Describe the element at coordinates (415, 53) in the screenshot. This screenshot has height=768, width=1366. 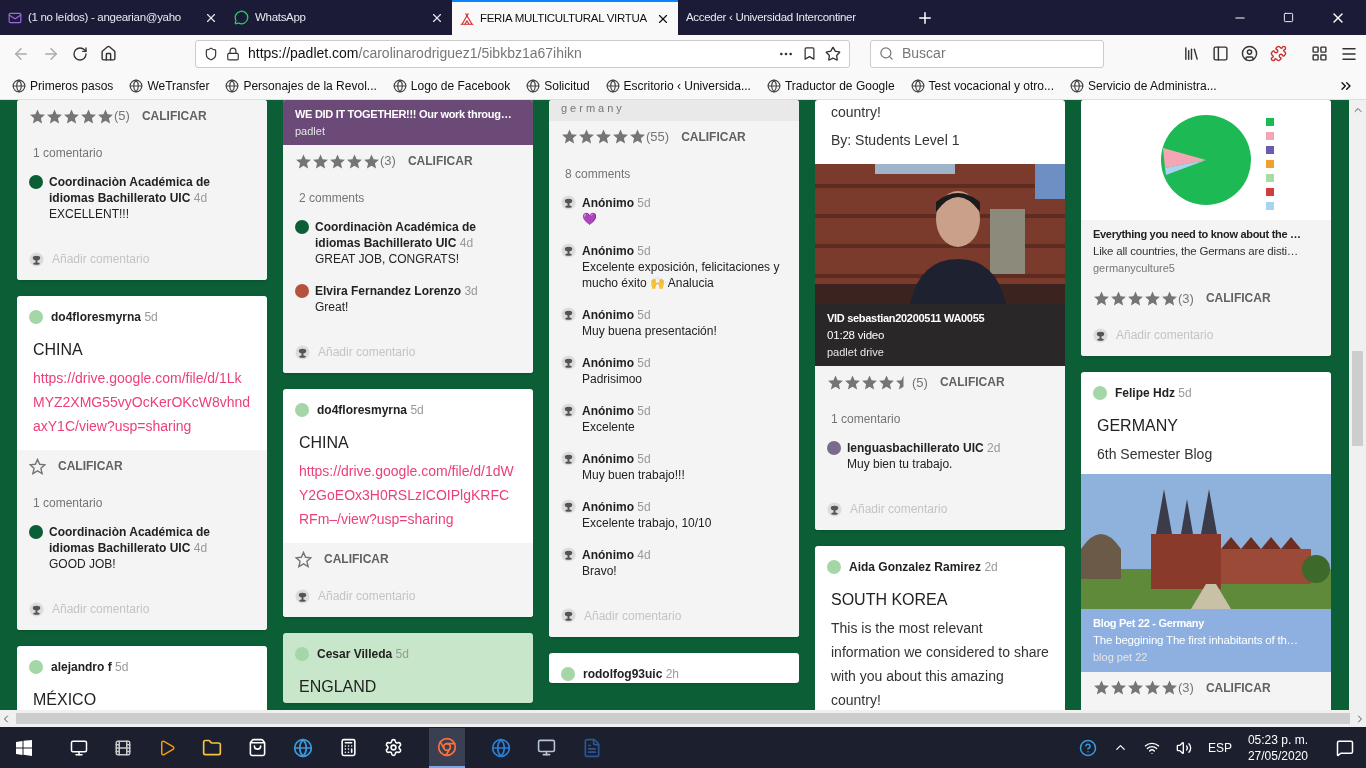
I see `url-text: https://padlet.com/carolinarodriguez1/5ibkbz1a67ihikn` at that location.